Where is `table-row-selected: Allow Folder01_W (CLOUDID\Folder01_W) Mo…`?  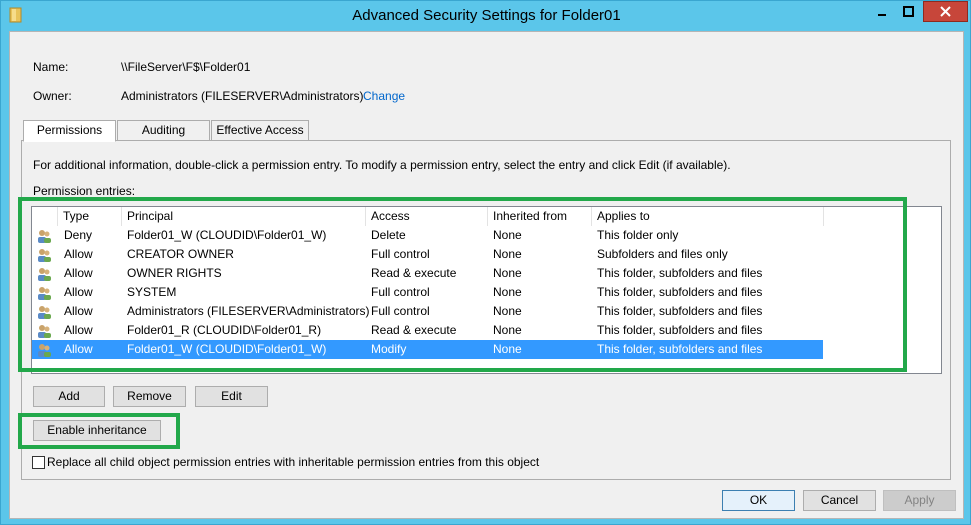
table-row-selected: Allow Folder01_W (CLOUDID\Folder01_W) Mo… is located at coordinates (427, 349).